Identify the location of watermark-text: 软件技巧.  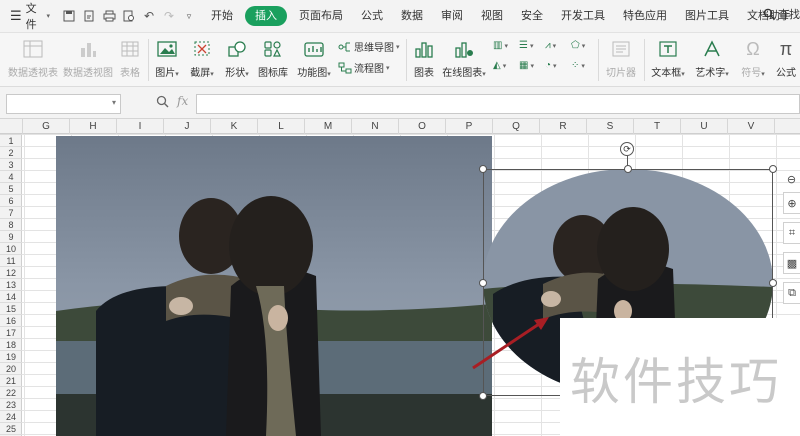
(676, 382).